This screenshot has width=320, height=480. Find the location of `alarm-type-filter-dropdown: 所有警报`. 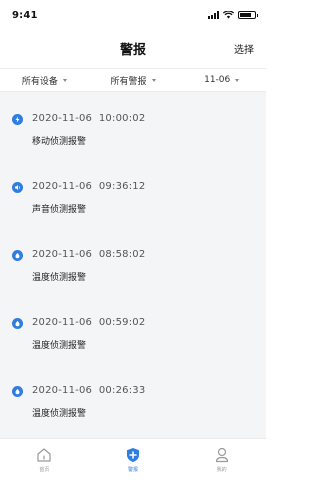

alarm-type-filter-dropdown: 所有警报 is located at coordinates (133, 80).